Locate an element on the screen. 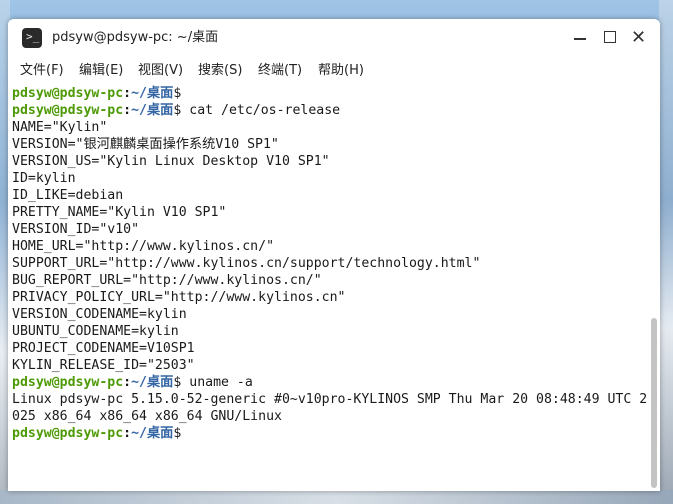 The width and height of the screenshot is (673, 504). menu-search: 搜索(S) is located at coordinates (220, 71).